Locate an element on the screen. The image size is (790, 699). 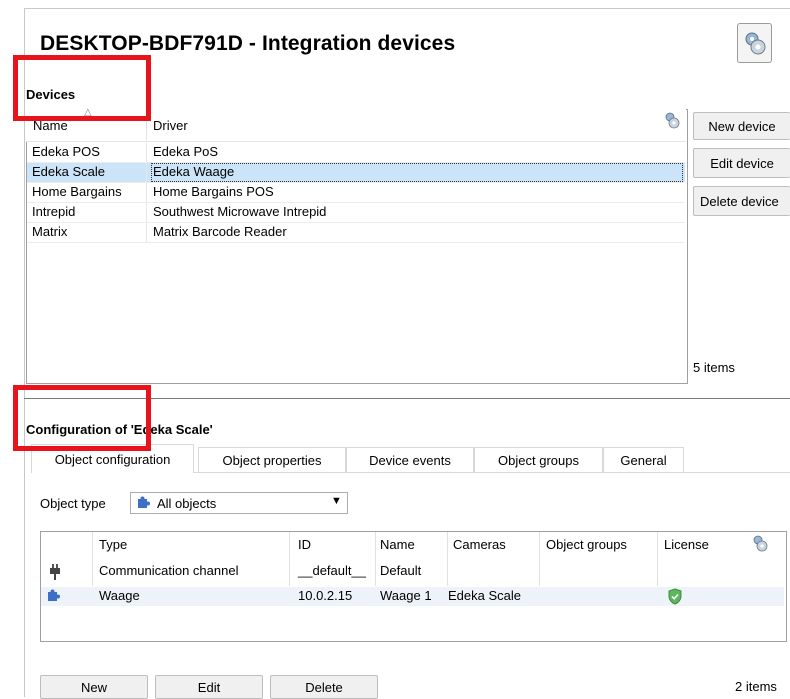
object-name: Waage 1 is located at coordinates (406, 595).